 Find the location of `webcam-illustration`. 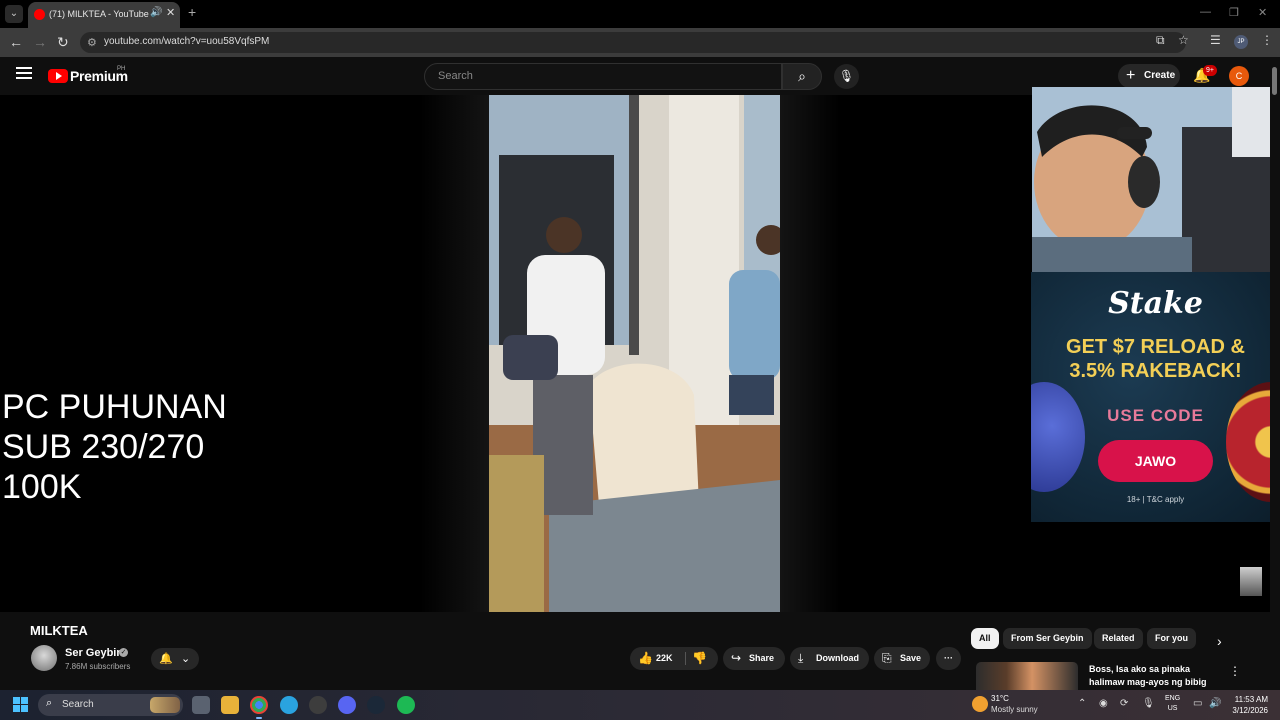

webcam-illustration is located at coordinates (1156, 179).